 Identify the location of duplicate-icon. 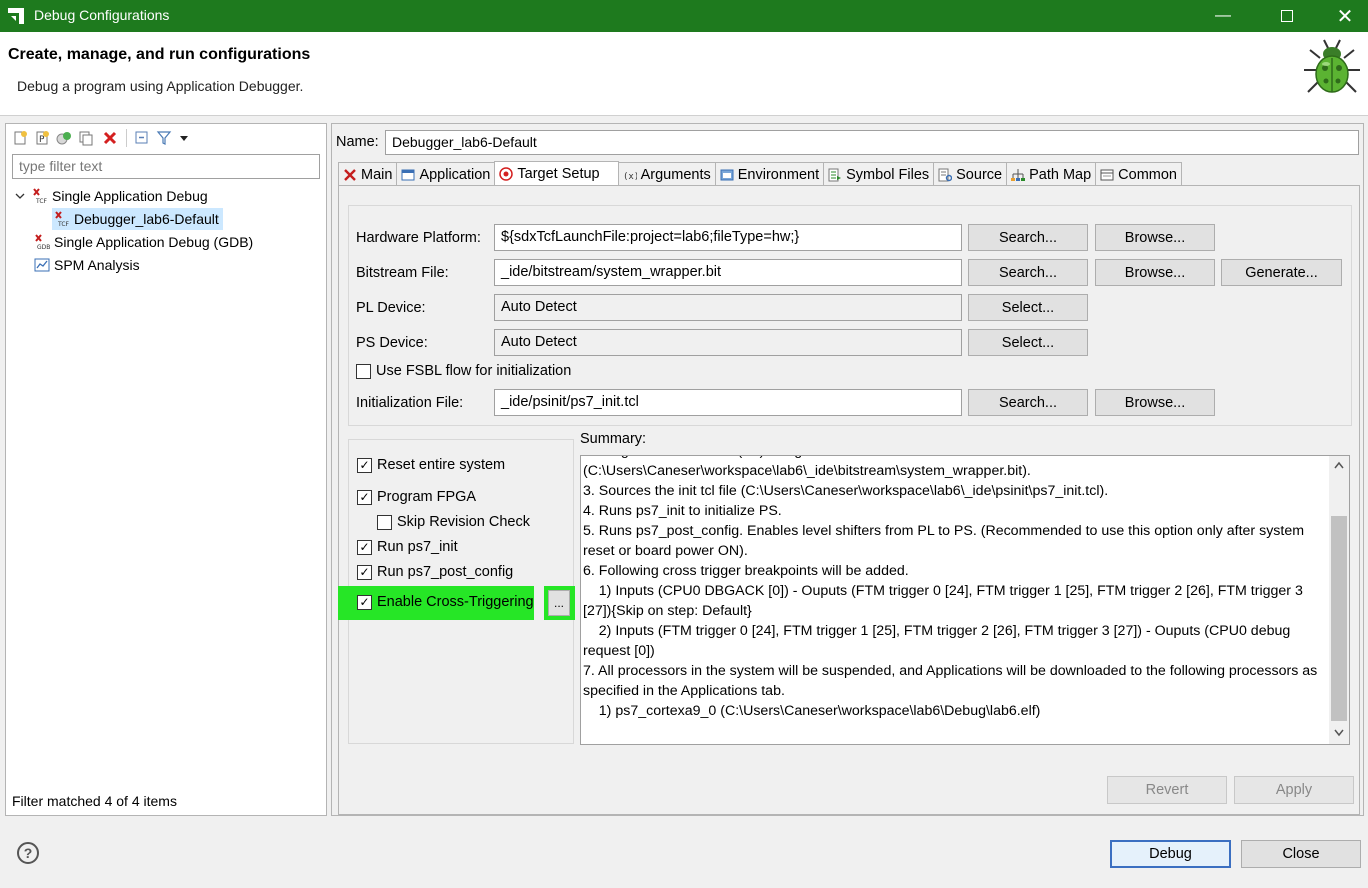
(86, 138).